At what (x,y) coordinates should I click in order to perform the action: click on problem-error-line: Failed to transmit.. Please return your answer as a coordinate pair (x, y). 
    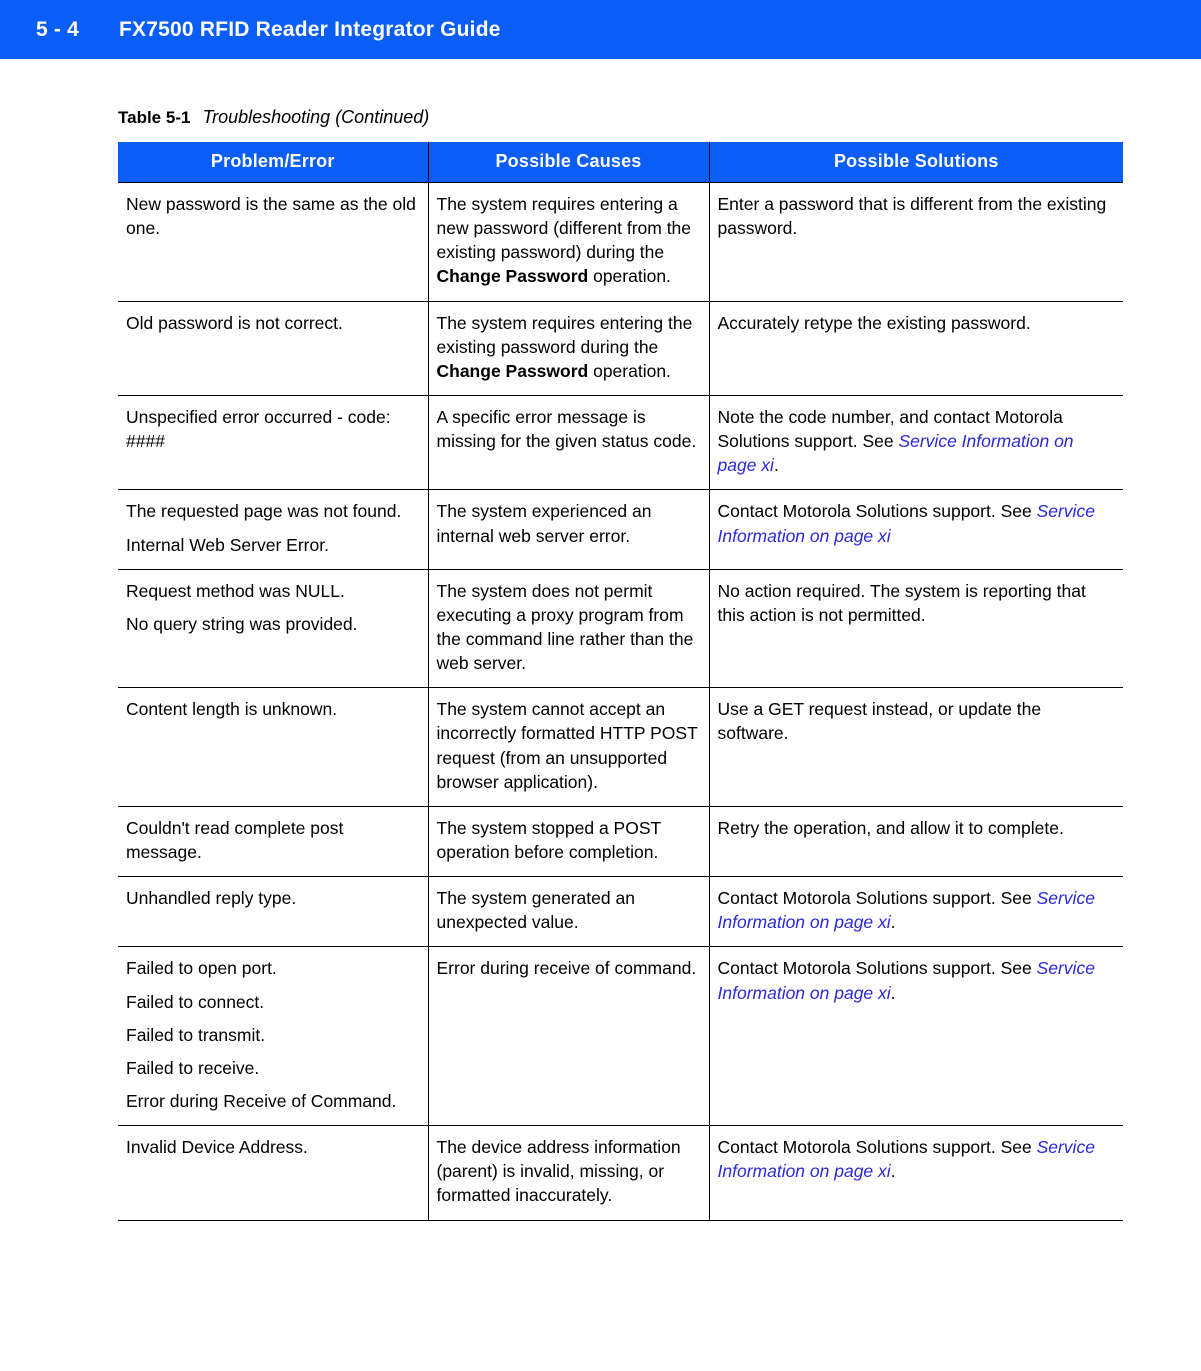
    Looking at the image, I should click on (196, 1034).